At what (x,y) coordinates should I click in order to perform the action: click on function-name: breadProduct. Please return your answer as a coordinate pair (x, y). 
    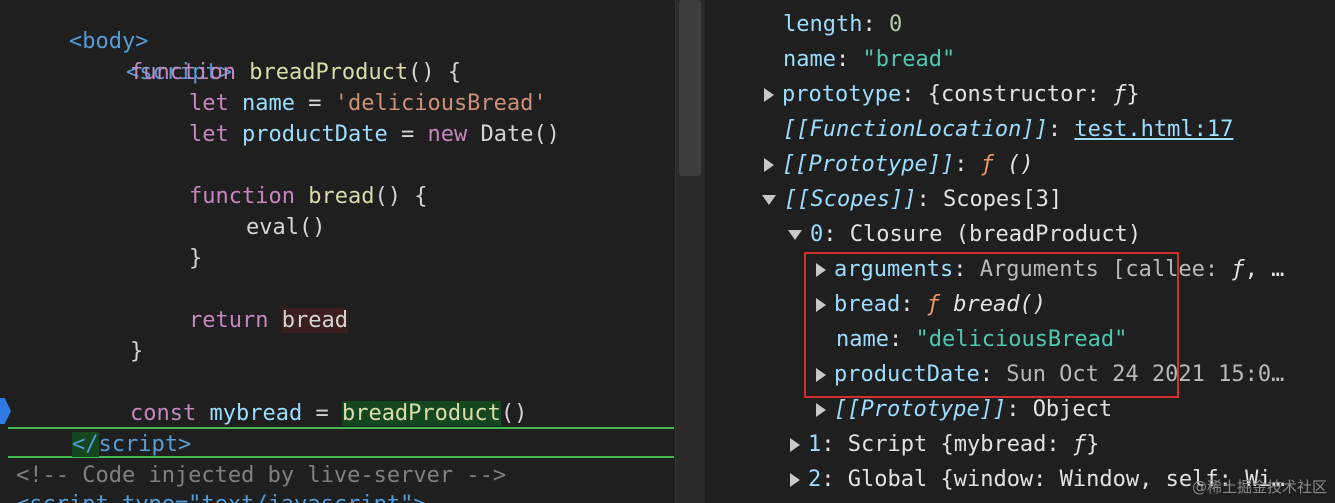
    Looking at the image, I should click on (329, 72).